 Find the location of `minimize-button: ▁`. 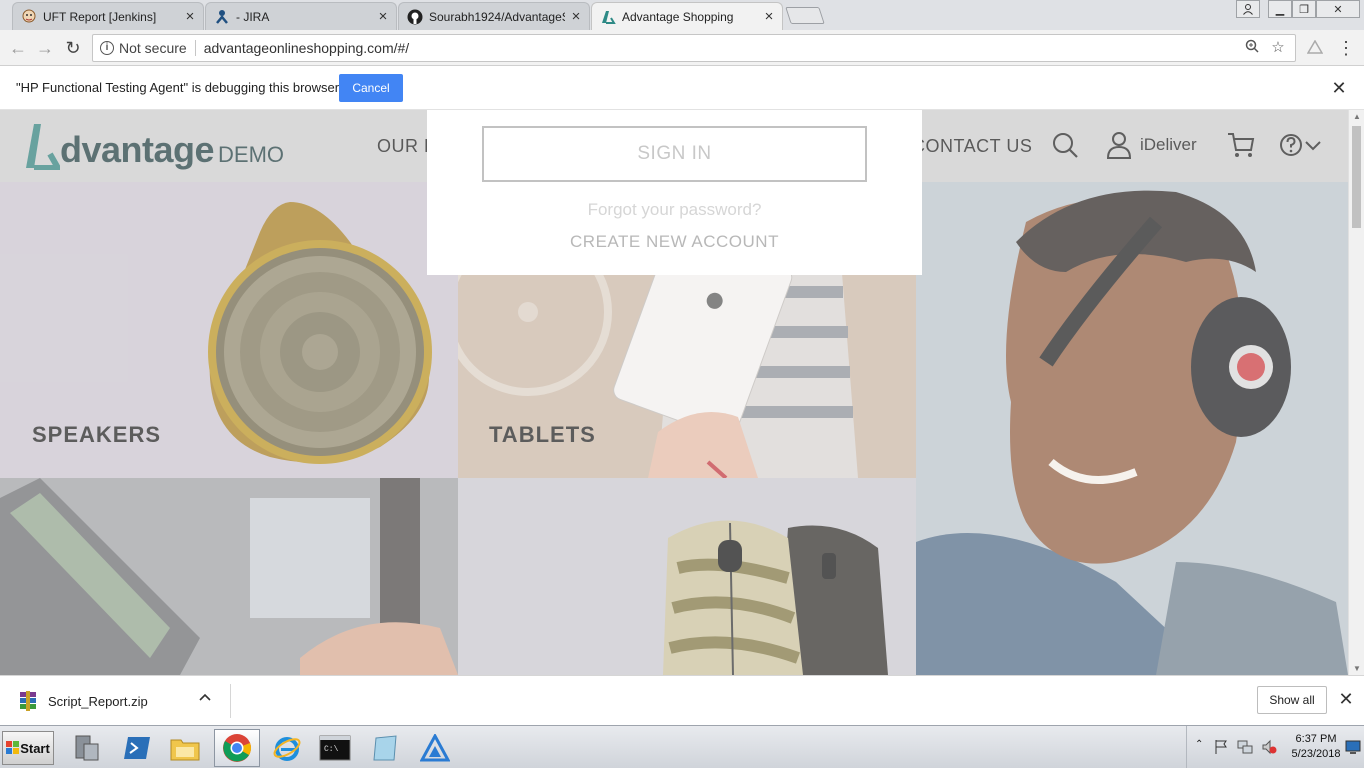

minimize-button: ▁ is located at coordinates (1280, 9).